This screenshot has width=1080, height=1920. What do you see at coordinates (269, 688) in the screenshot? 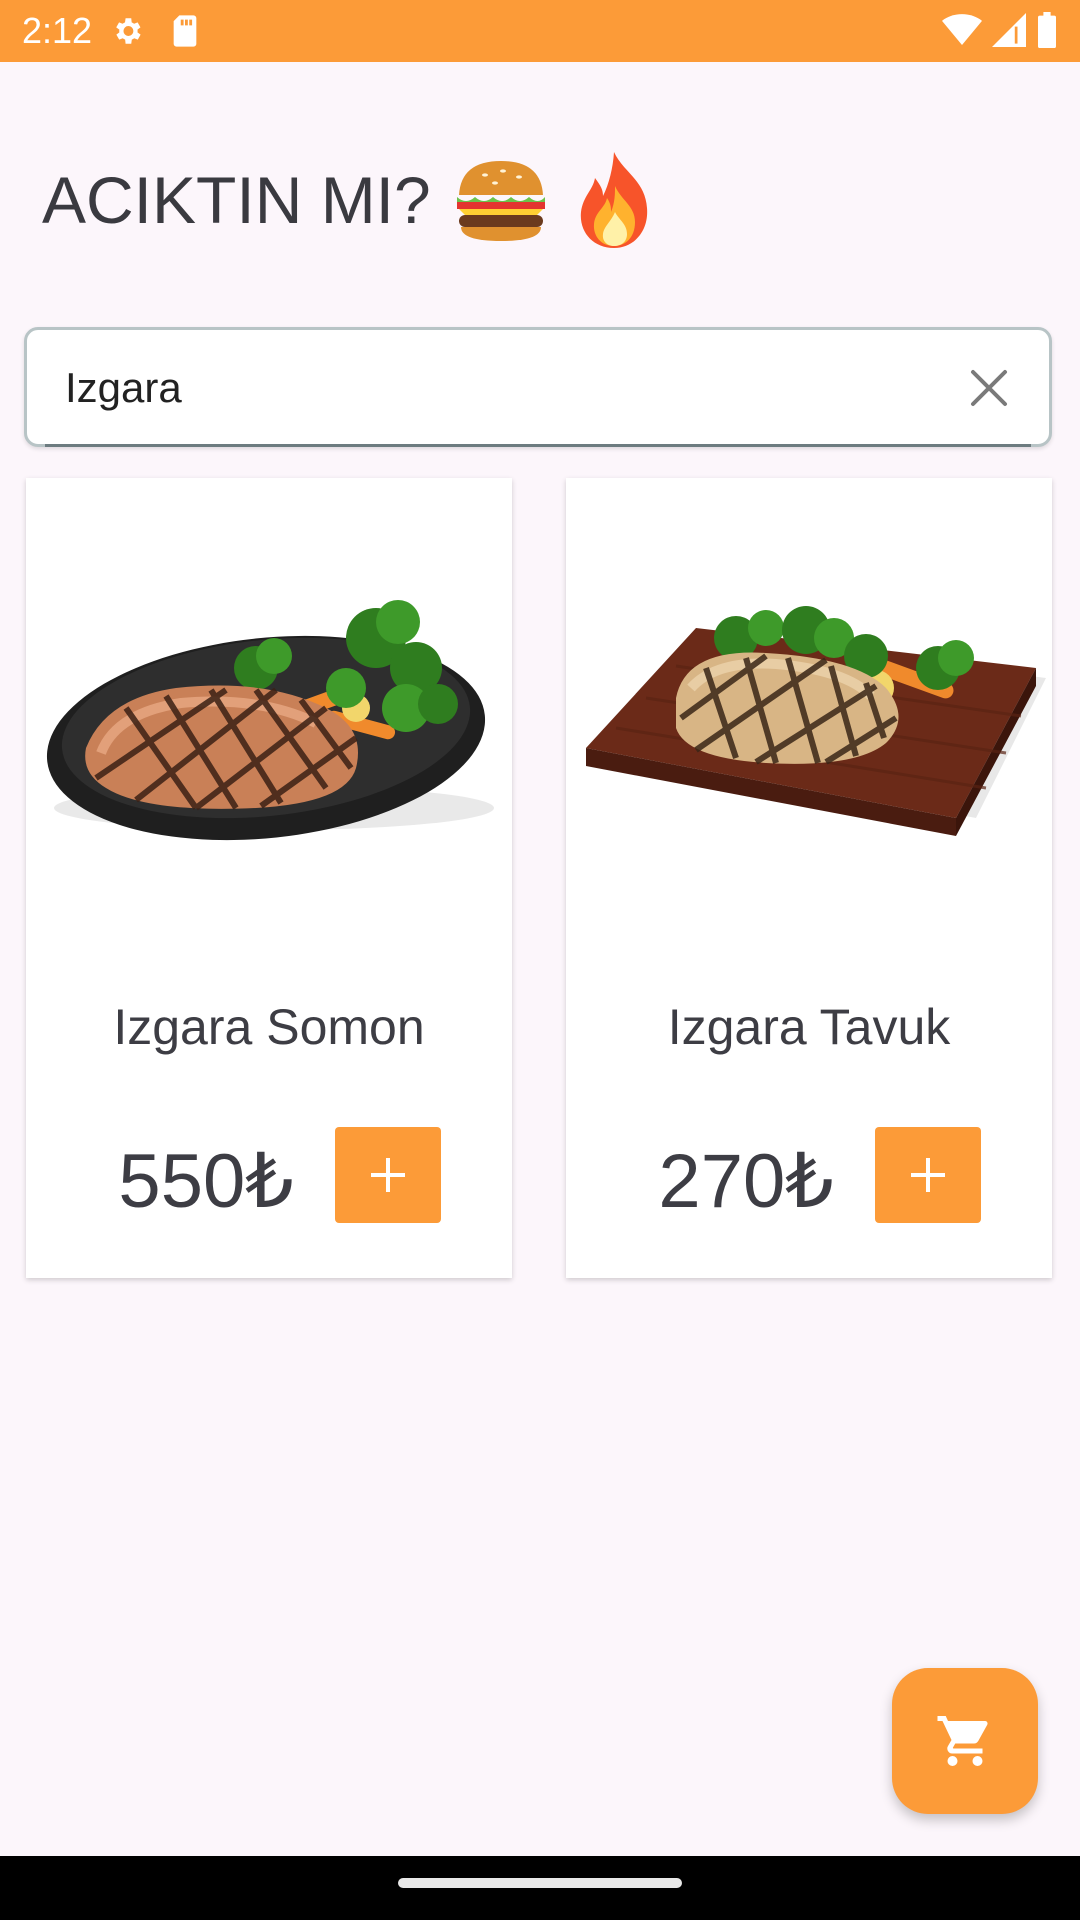
I see `grilled-salmon-image` at bounding box center [269, 688].